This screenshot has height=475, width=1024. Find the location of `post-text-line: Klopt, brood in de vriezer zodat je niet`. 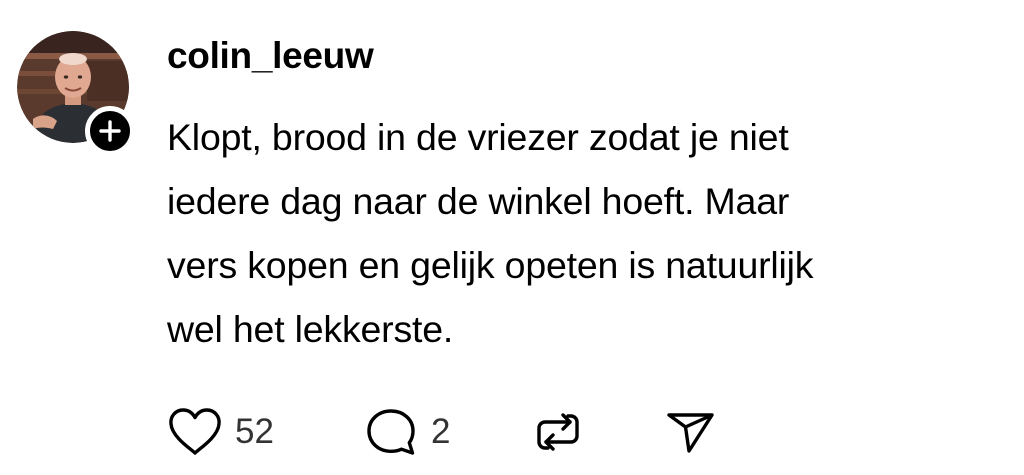

post-text-line: Klopt, brood in de vriezer zodat je niet is located at coordinates (478, 137).